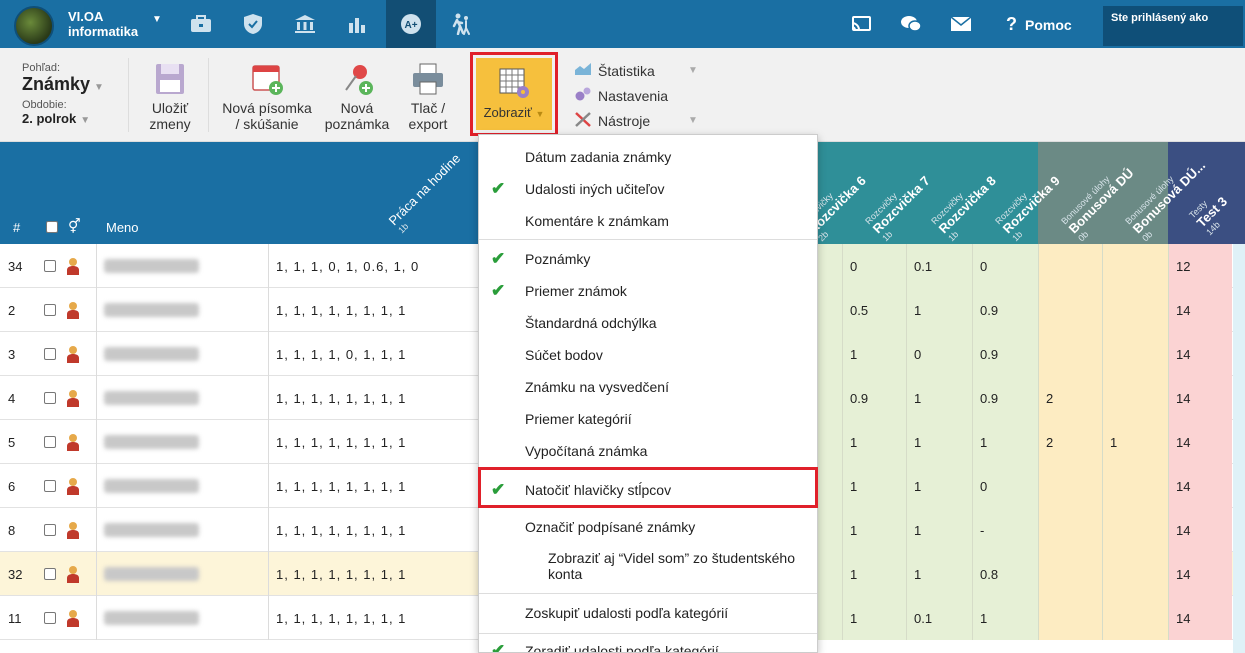  What do you see at coordinates (648, 323) in the screenshot?
I see `menu-item: Štandardná odchýlka` at bounding box center [648, 323].